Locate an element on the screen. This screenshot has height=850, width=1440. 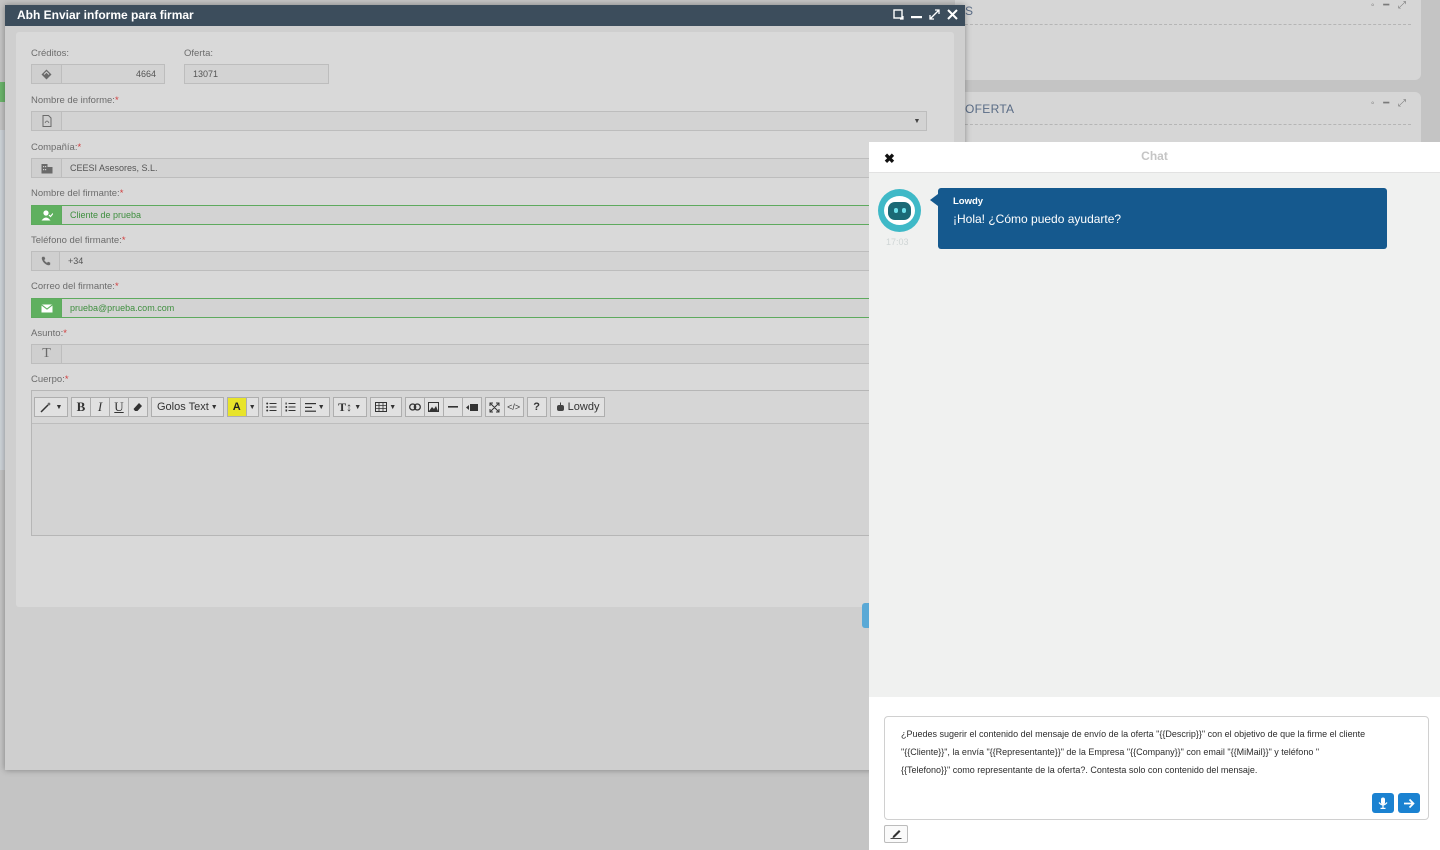
creditos-label: Créditos: is located at coordinates (50, 53).